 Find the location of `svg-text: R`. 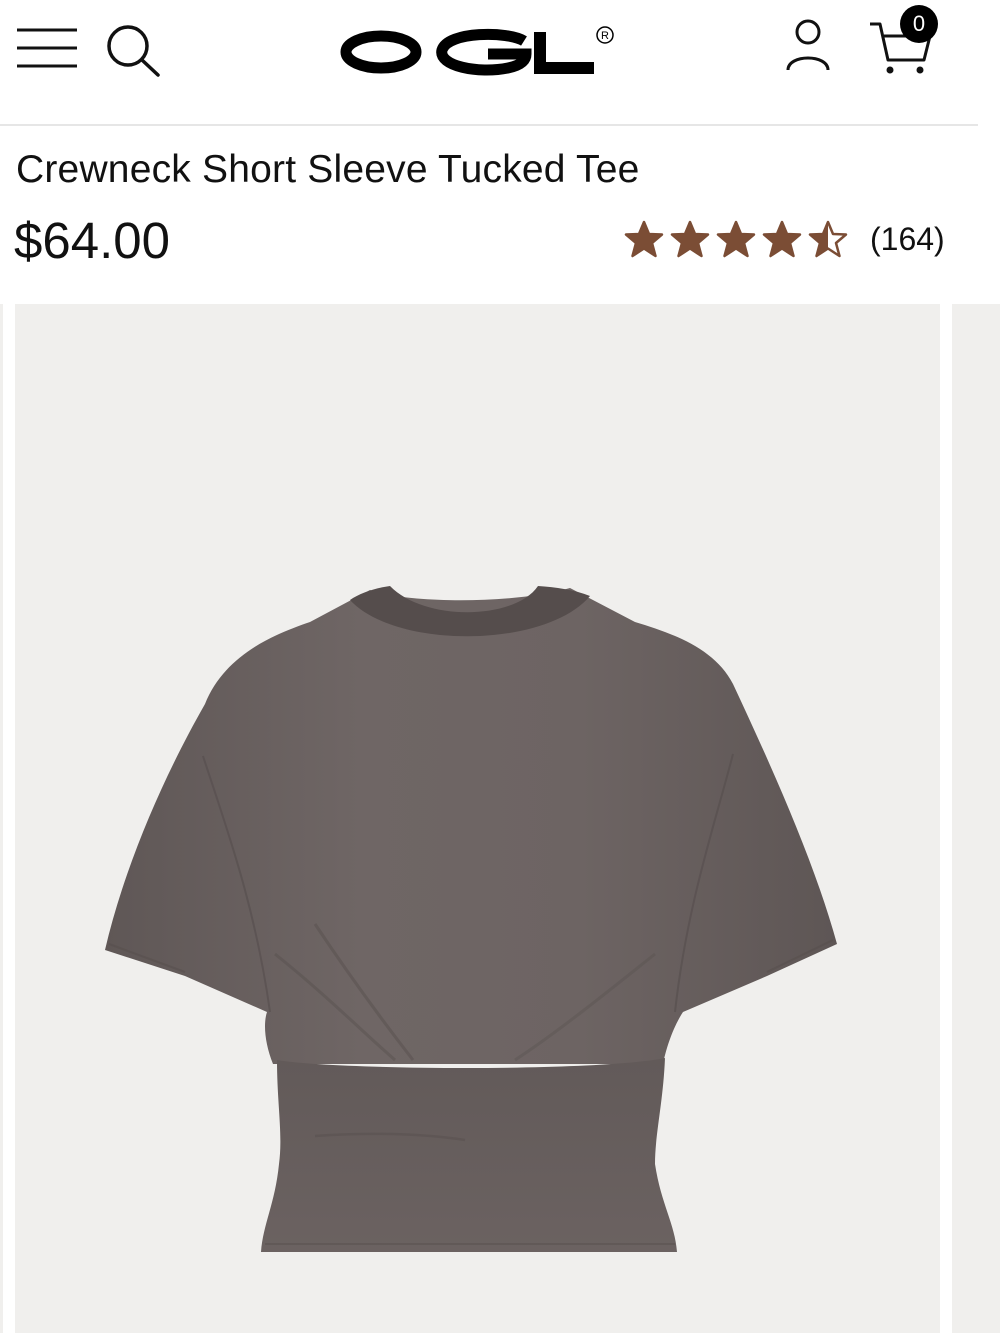

svg-text: R is located at coordinates (605, 36).